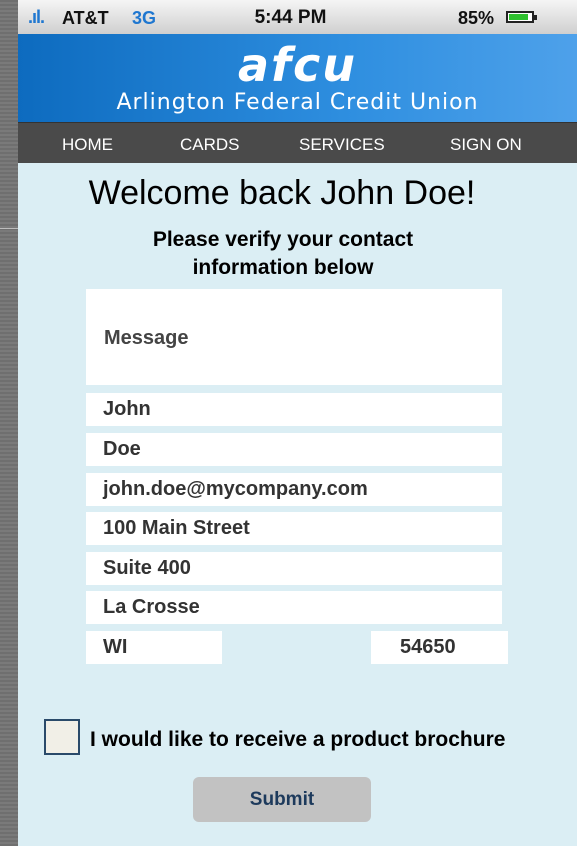  I want to click on battery-icon, so click(520, 17).